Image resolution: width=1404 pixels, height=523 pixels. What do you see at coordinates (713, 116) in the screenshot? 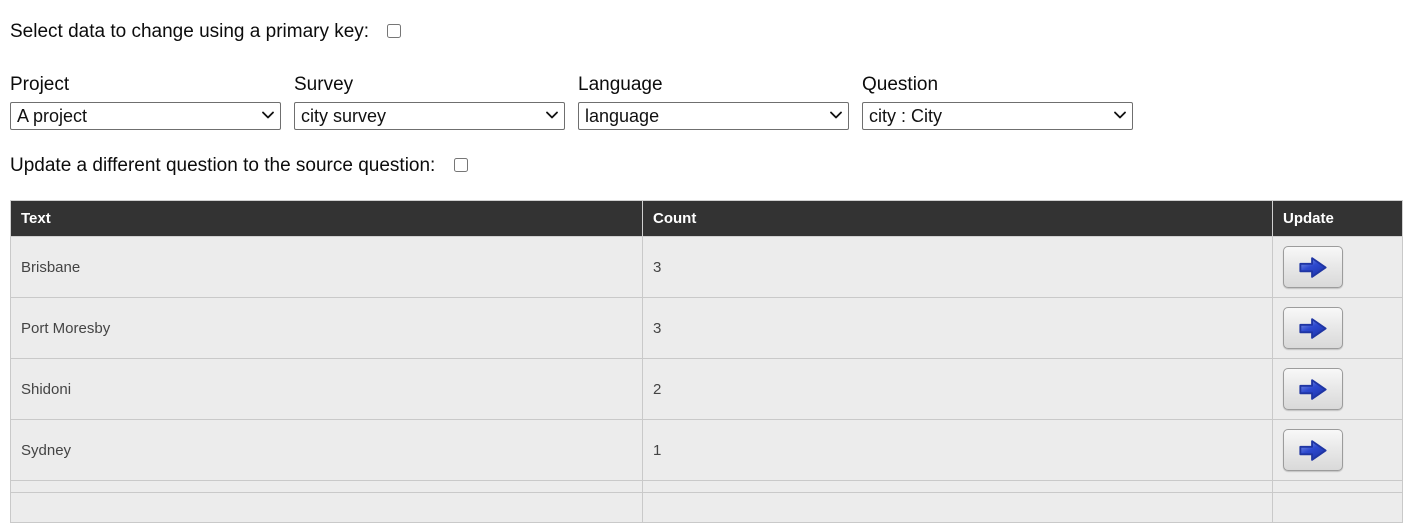
I see `language-select: language` at bounding box center [713, 116].